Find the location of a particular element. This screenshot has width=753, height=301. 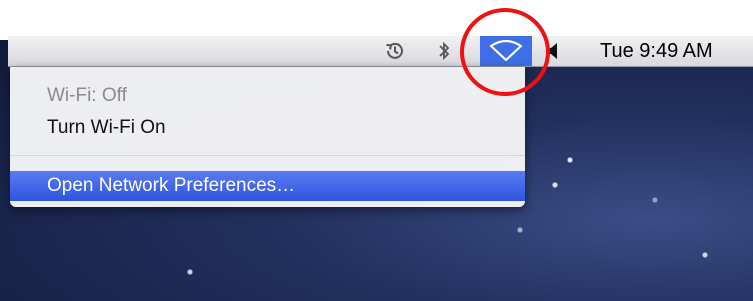

wifi-status-label: Wi-Fi: Off is located at coordinates (87, 95).